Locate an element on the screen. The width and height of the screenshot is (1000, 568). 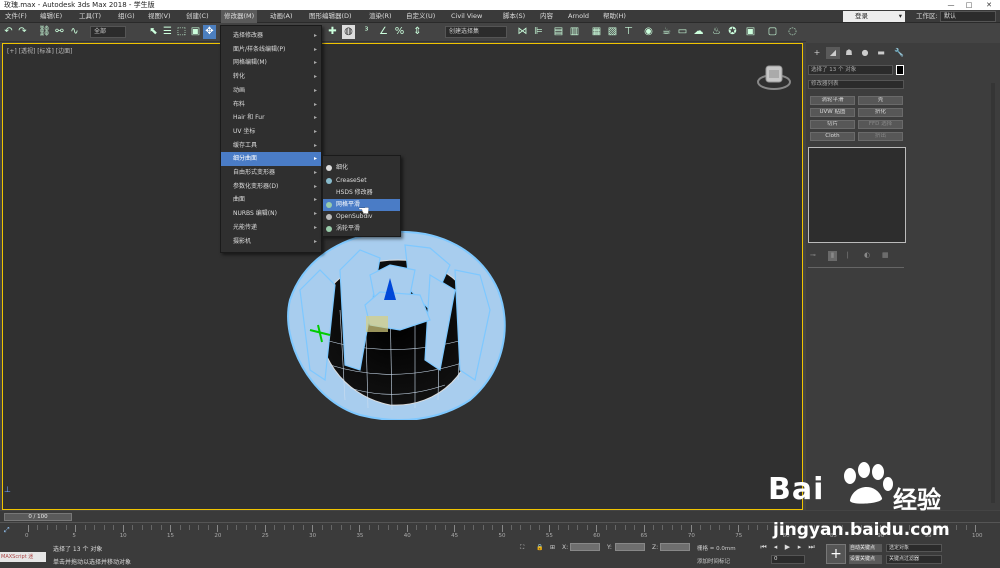
menu-edit: 编辑(E) is located at coordinates (51, 16).